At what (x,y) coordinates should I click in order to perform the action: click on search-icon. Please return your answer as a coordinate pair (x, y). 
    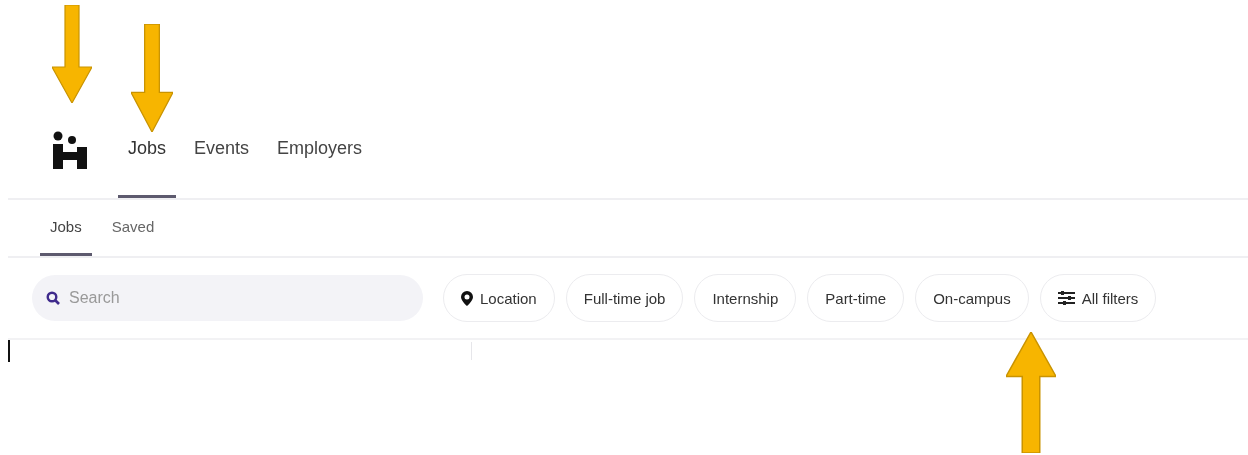
    Looking at the image, I should click on (53, 298).